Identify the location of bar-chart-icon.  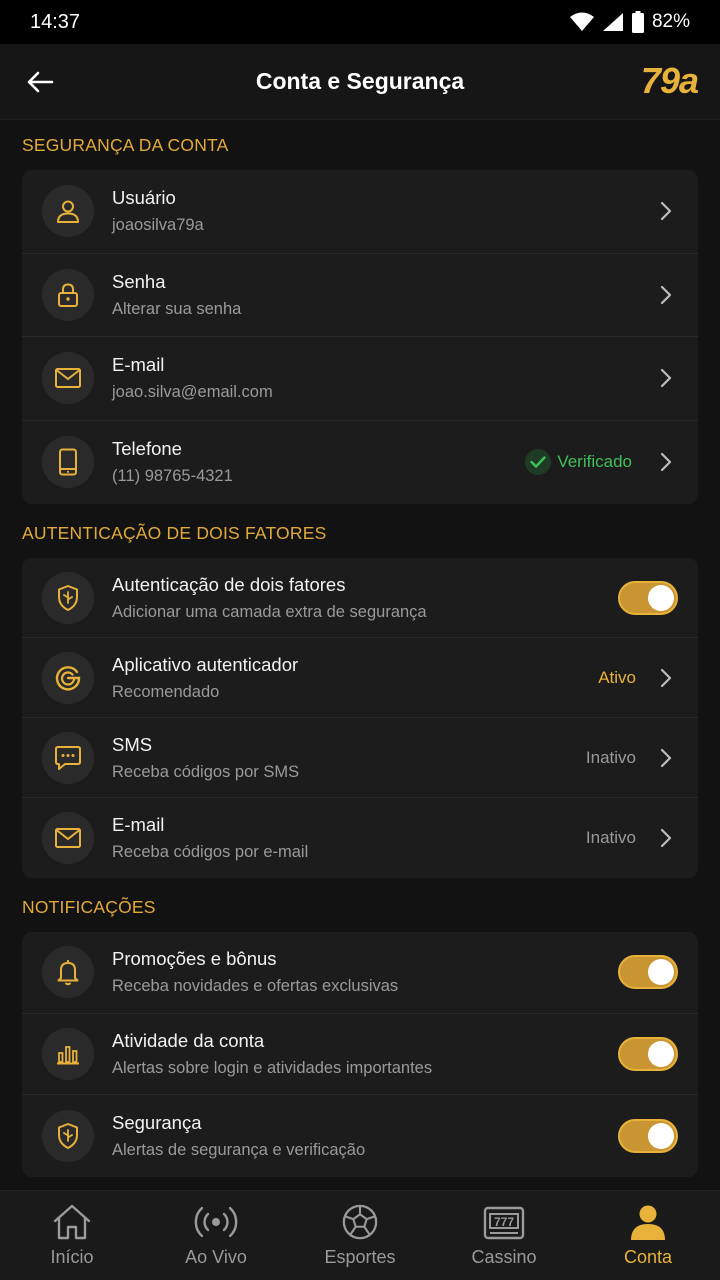
(68, 1055).